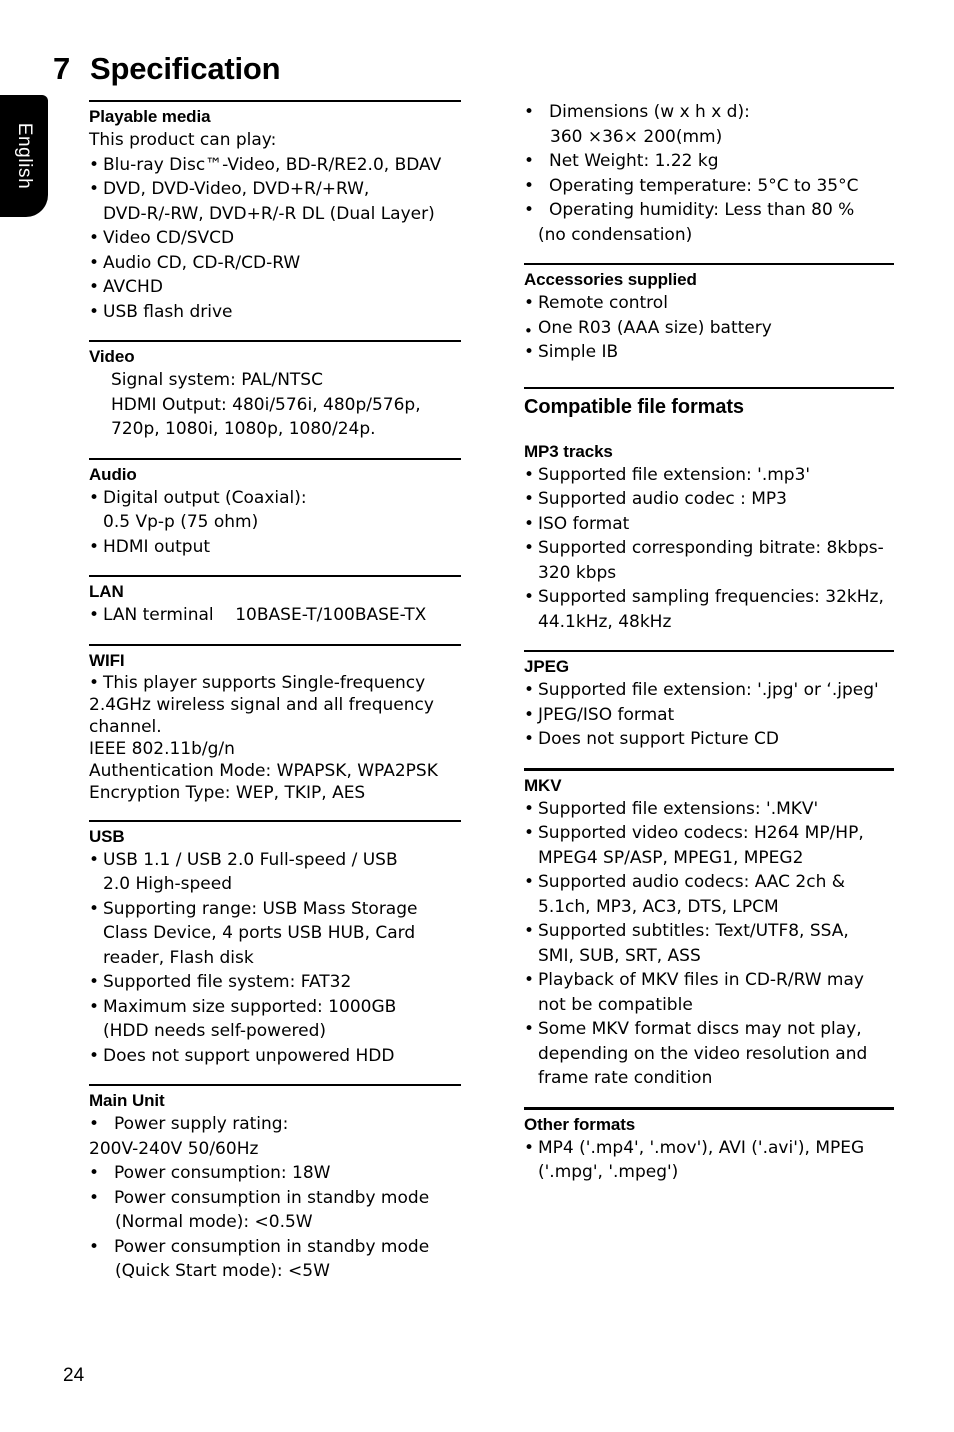  I want to click on bullet-item: • Blu-ray Disc™-Video, BD-R/RE2.0, BDAV, so click(275, 165).